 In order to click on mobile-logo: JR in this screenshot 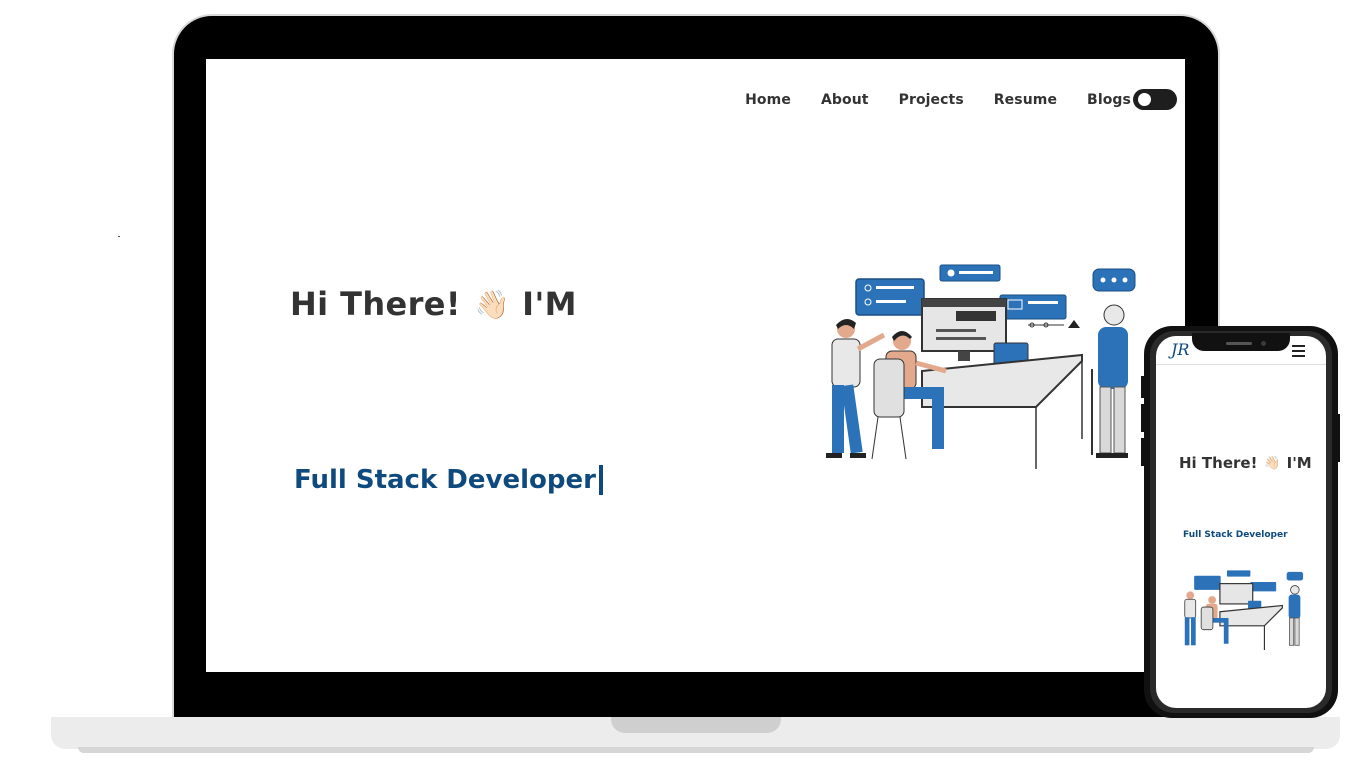, I will do `click(1180, 349)`.